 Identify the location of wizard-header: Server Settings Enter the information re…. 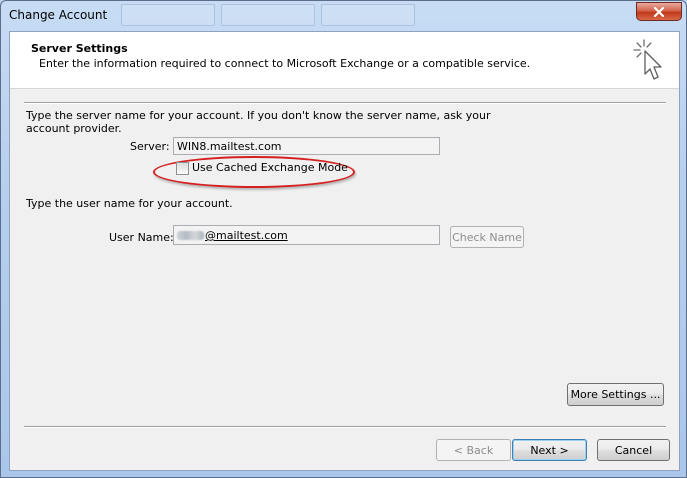
(344, 60).